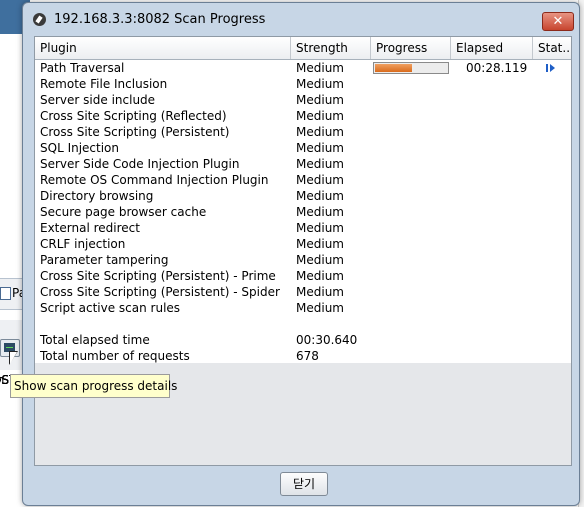 The image size is (584, 507). What do you see at coordinates (98, 100) in the screenshot?
I see `plugin-name: Server side include` at bounding box center [98, 100].